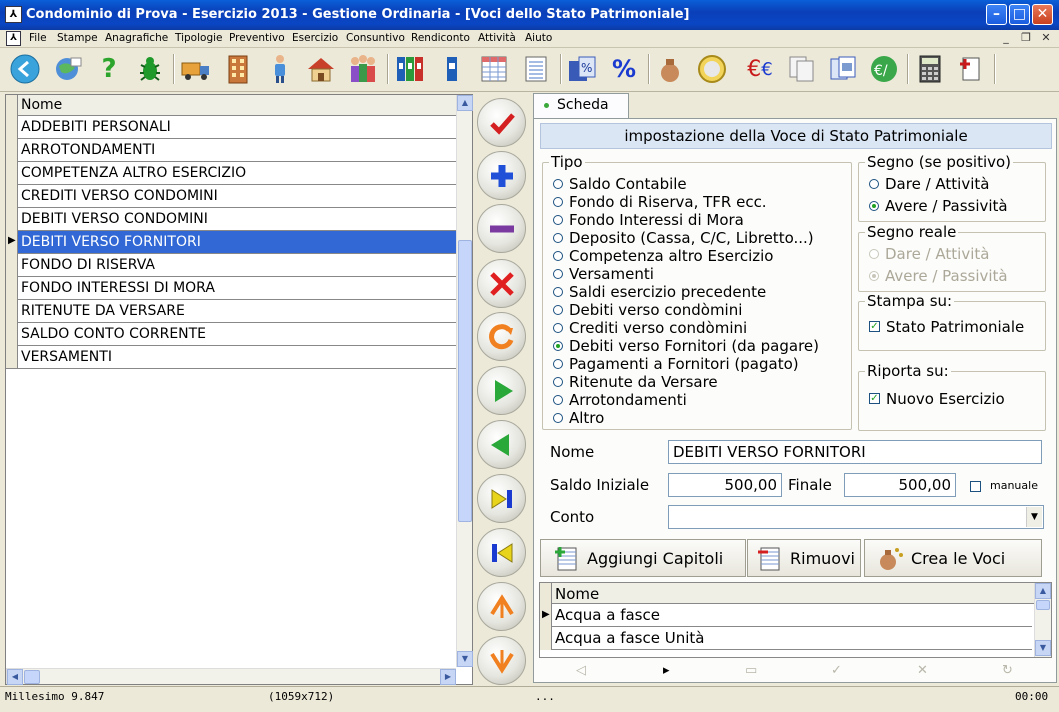  What do you see at coordinates (465, 103) in the screenshot?
I see `scroll-up-icon: ▲` at bounding box center [465, 103].